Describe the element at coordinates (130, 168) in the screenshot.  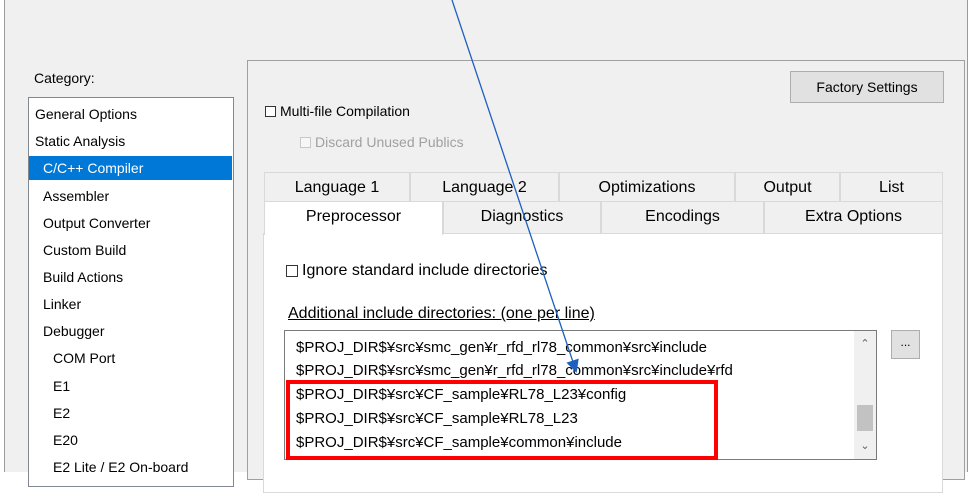
I see `category-item-c-cpp-compiler: C/C++ Compiler` at that location.